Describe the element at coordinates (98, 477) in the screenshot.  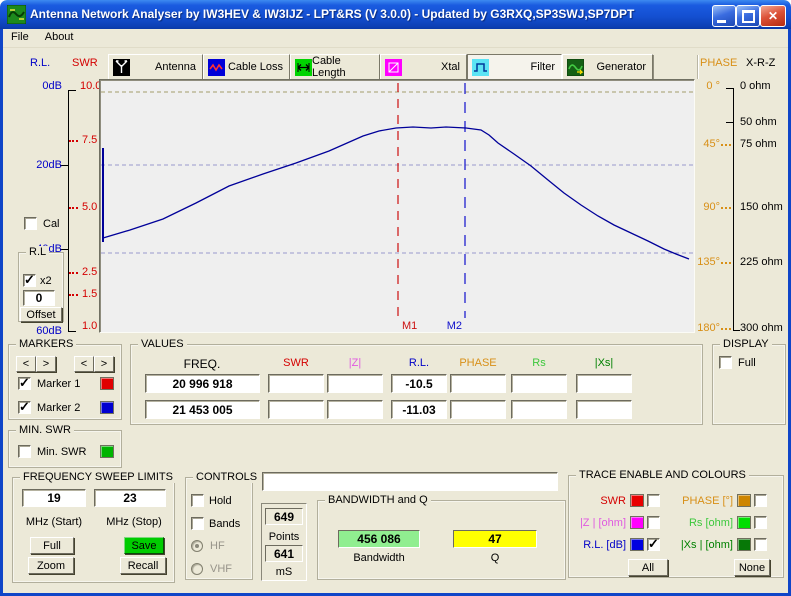
I see `freq-sweep-title: FREQUENCY SWEEP LIMITS` at that location.